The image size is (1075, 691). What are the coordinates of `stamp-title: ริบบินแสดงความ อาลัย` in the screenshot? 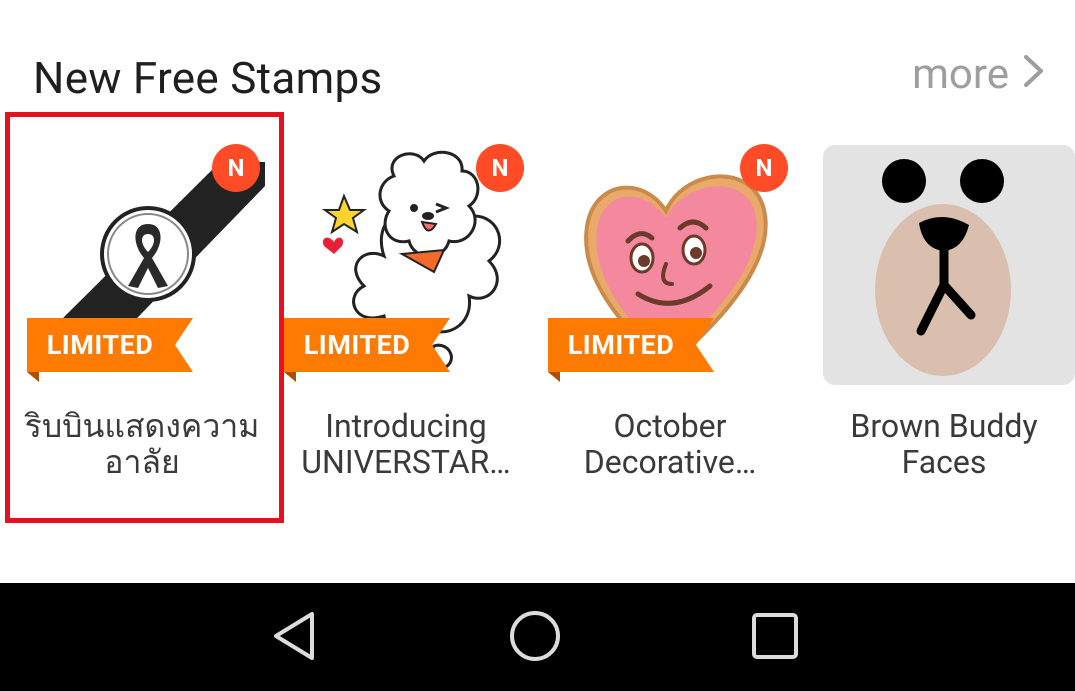 It's located at (142, 444).